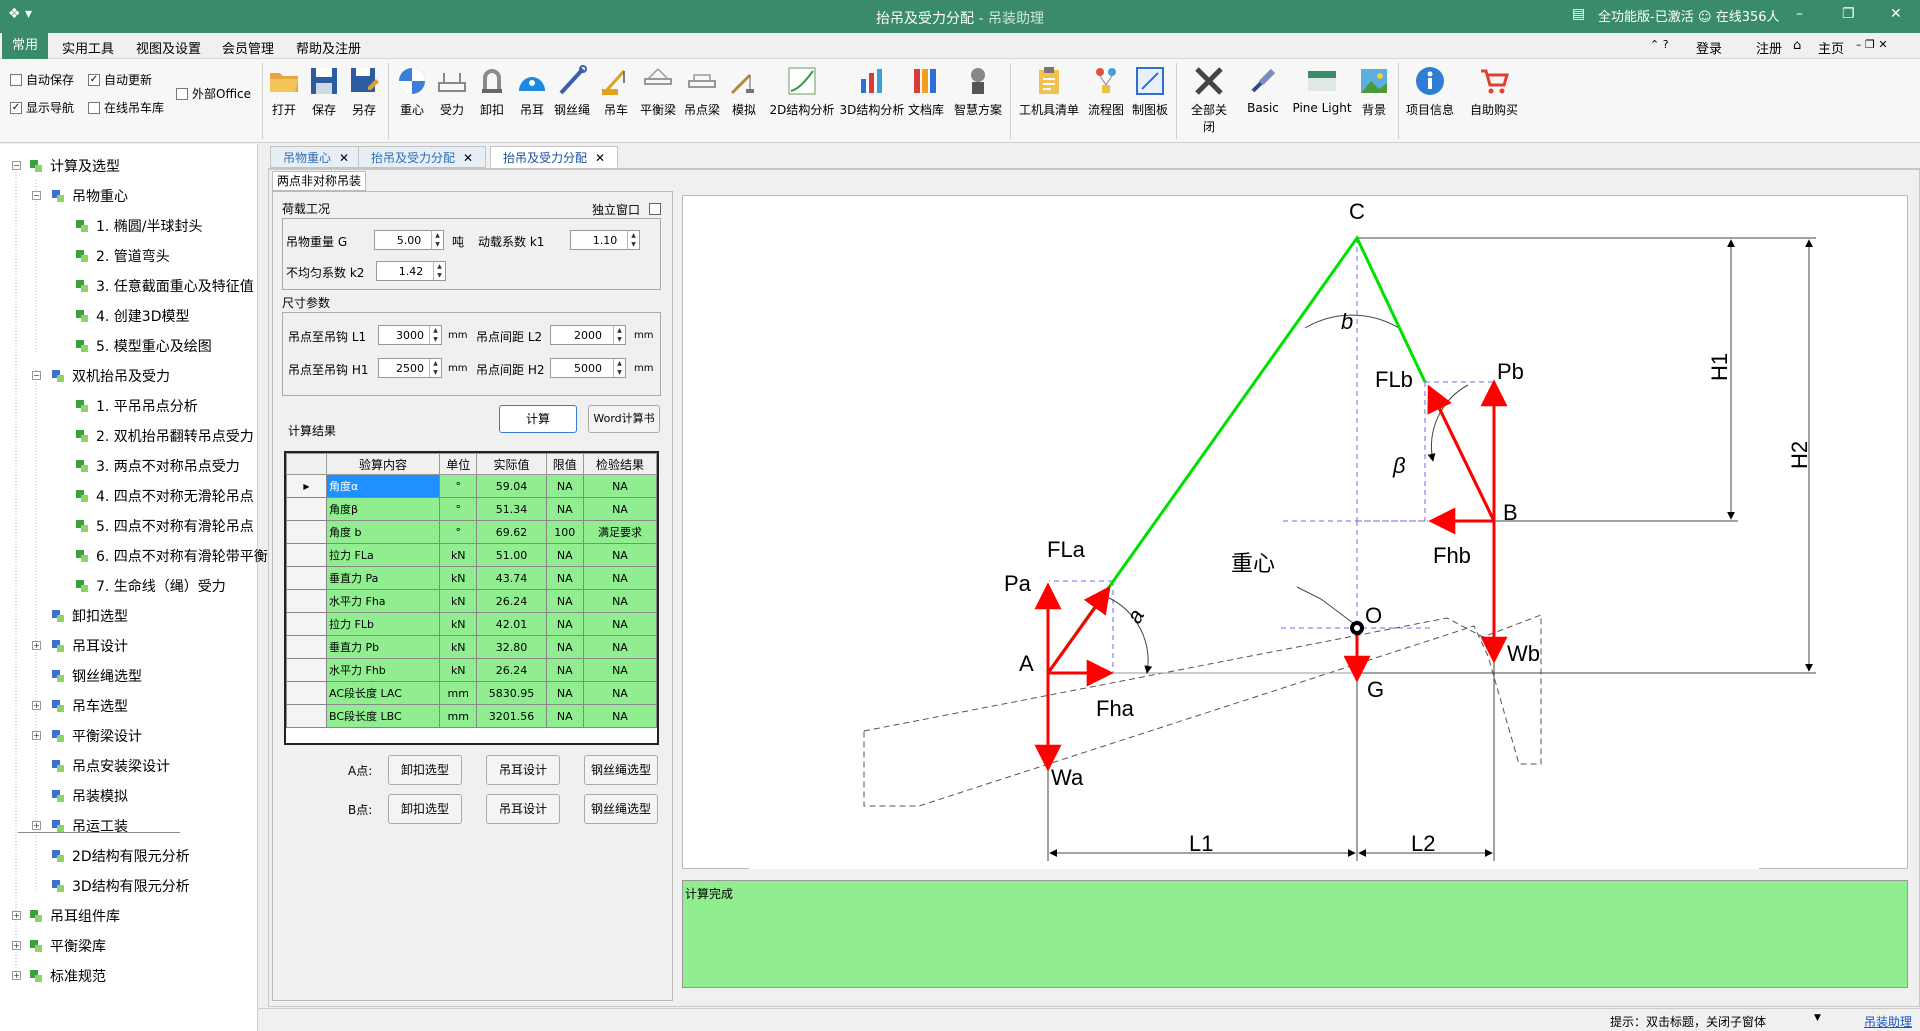 This screenshot has height=1031, width=1920. I want to click on table-row: AC段长度 LAC mm 5830.95 NA NA, so click(472, 693).